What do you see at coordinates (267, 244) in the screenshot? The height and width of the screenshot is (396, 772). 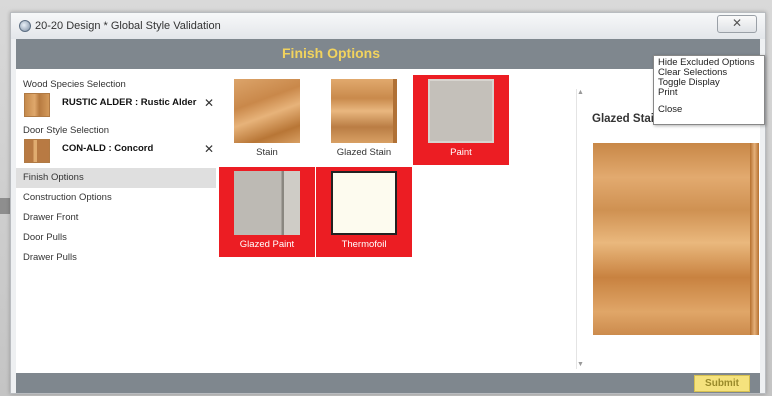 I see `option-label: Glazed Paint` at bounding box center [267, 244].